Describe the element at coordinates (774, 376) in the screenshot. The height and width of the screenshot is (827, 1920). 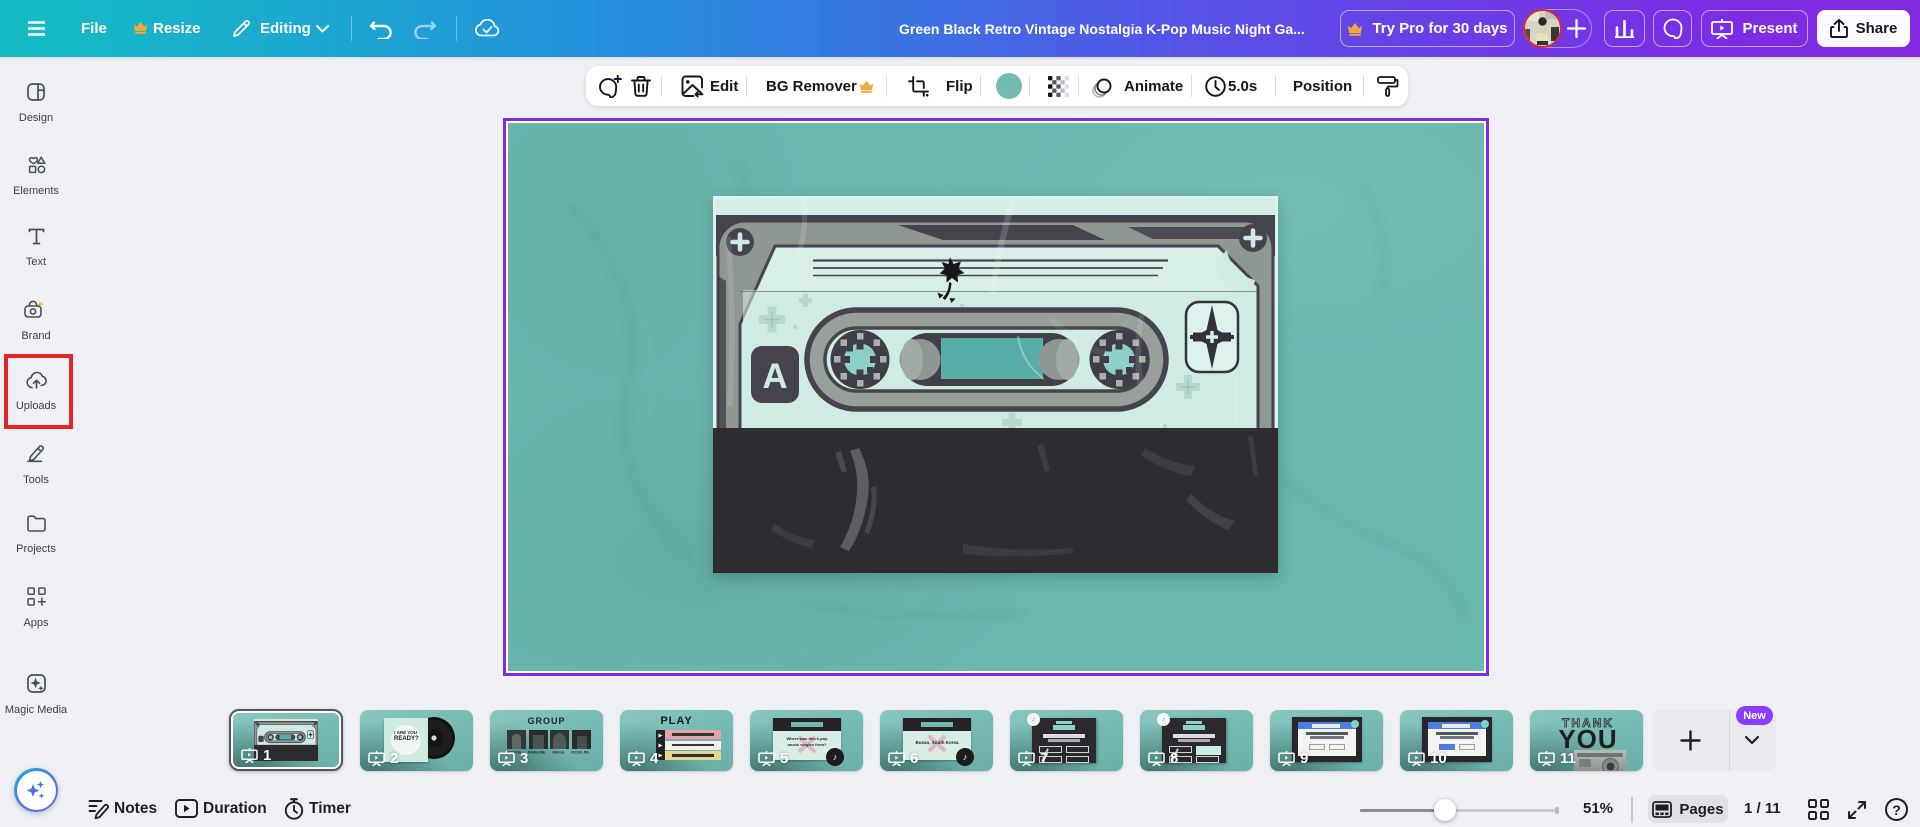
I see `svg-text: A` at that location.